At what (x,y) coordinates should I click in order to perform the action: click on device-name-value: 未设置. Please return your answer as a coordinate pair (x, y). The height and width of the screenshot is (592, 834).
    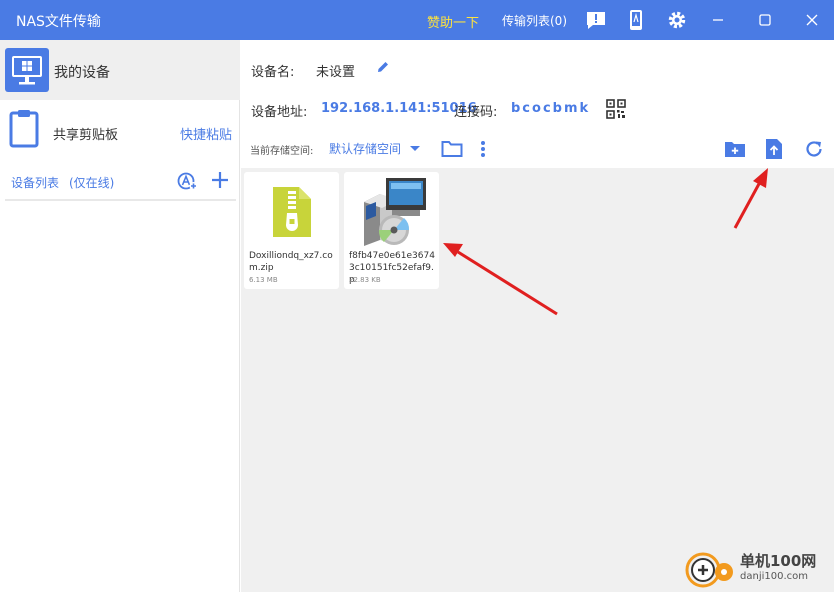
    Looking at the image, I should click on (336, 72).